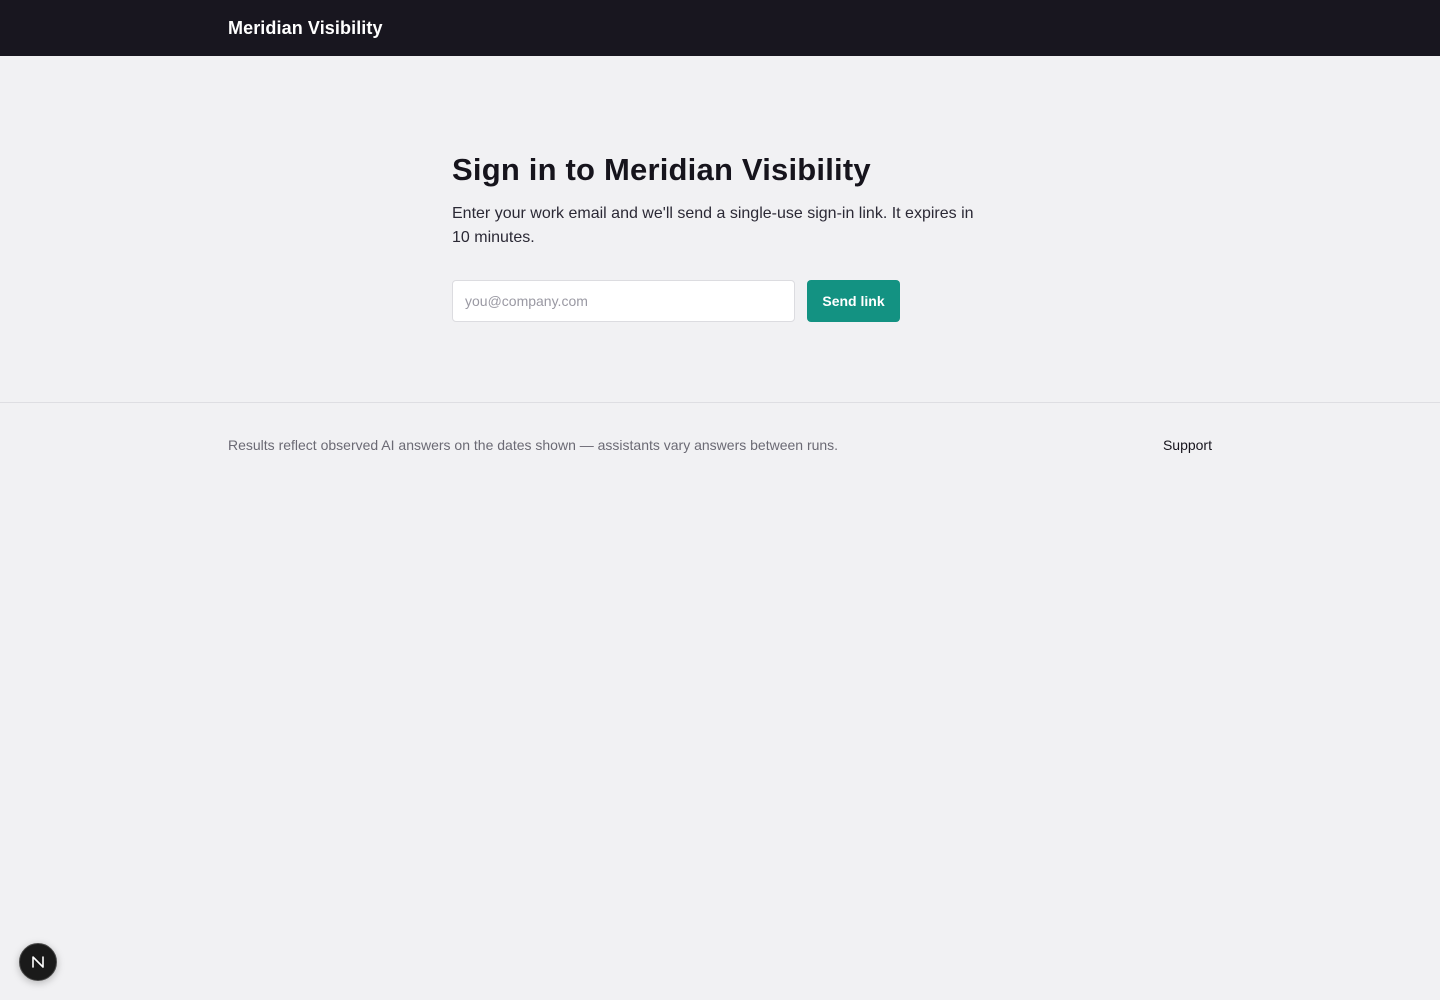 The height and width of the screenshot is (1000, 1440). I want to click on signin-form: Send link, so click(676, 301).